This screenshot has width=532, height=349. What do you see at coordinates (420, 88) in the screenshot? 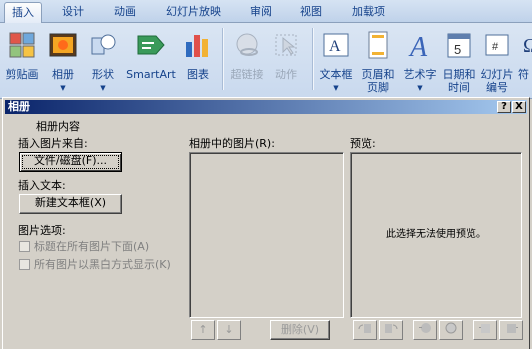
I see `wordart-dropdown-arrow-icon: ▼` at bounding box center [420, 88].